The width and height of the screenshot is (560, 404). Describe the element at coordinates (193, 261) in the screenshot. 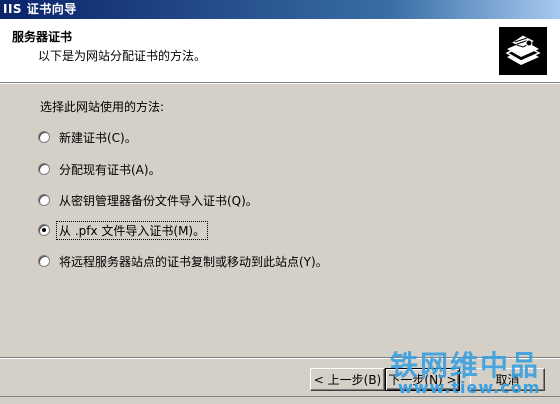

I see `option-label: 将远程服务器站点的证书复制或移动到此站点(Y)。` at that location.